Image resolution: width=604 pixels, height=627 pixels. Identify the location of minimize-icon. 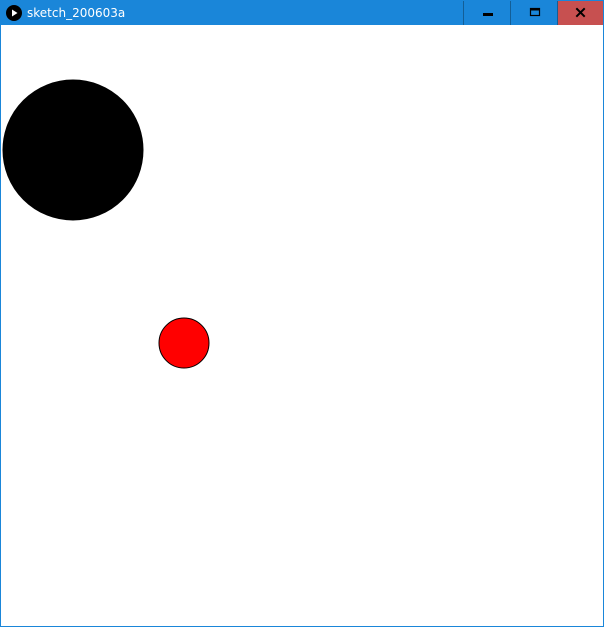
(488, 14).